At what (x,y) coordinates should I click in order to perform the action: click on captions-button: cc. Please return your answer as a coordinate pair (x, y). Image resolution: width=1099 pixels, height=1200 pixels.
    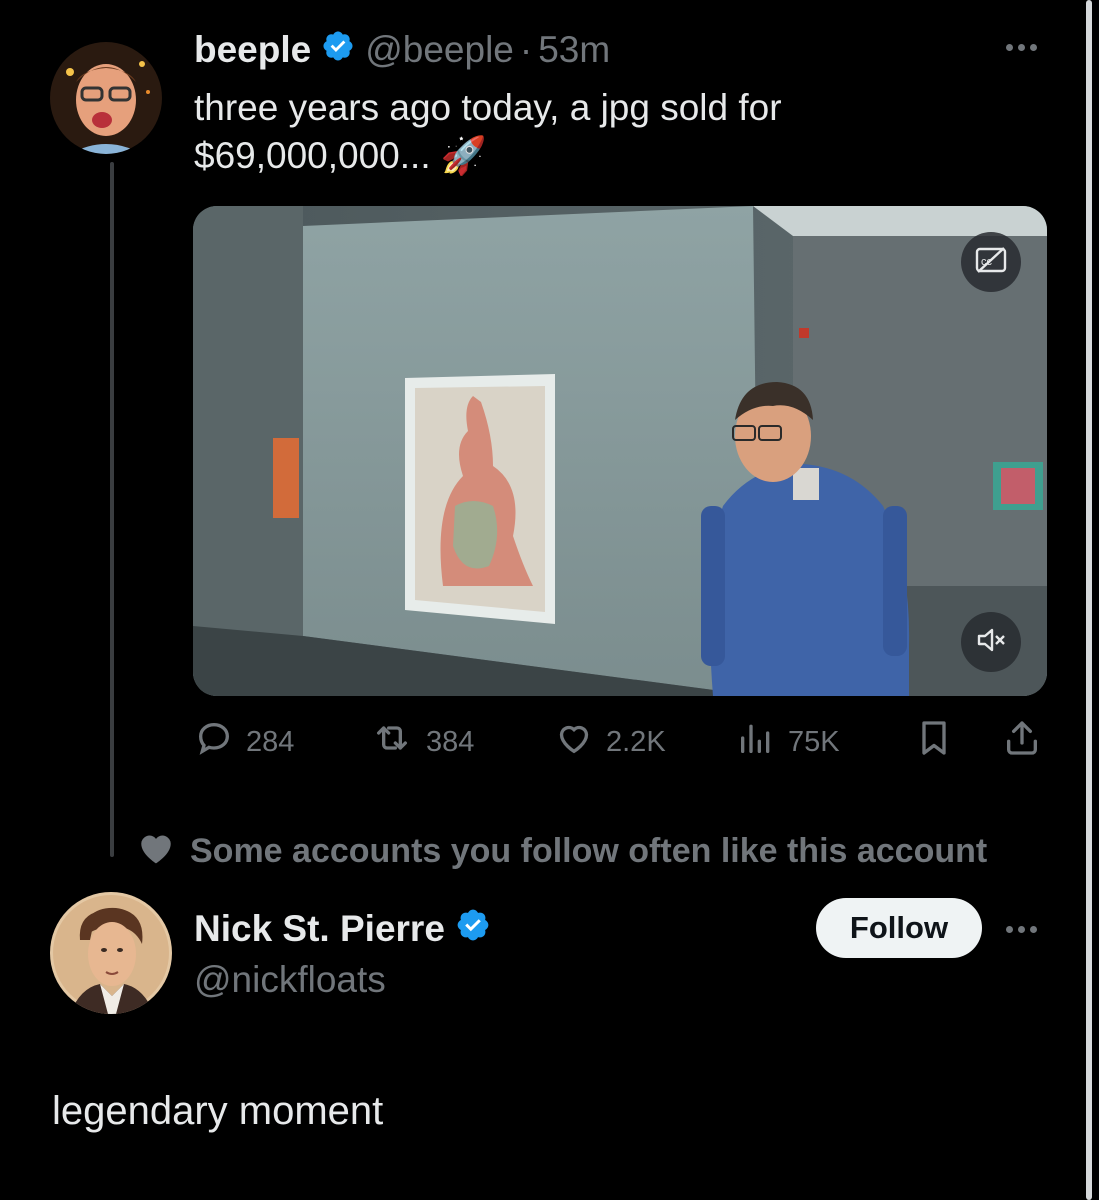
    Looking at the image, I should click on (991, 262).